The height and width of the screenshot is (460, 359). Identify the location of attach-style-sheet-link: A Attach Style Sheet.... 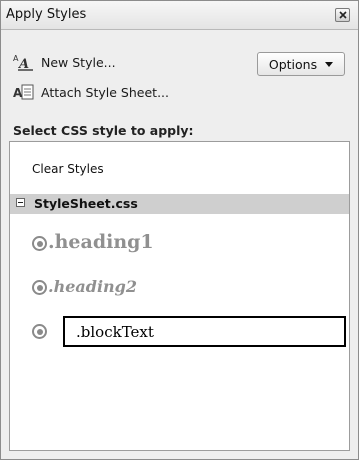
(91, 92).